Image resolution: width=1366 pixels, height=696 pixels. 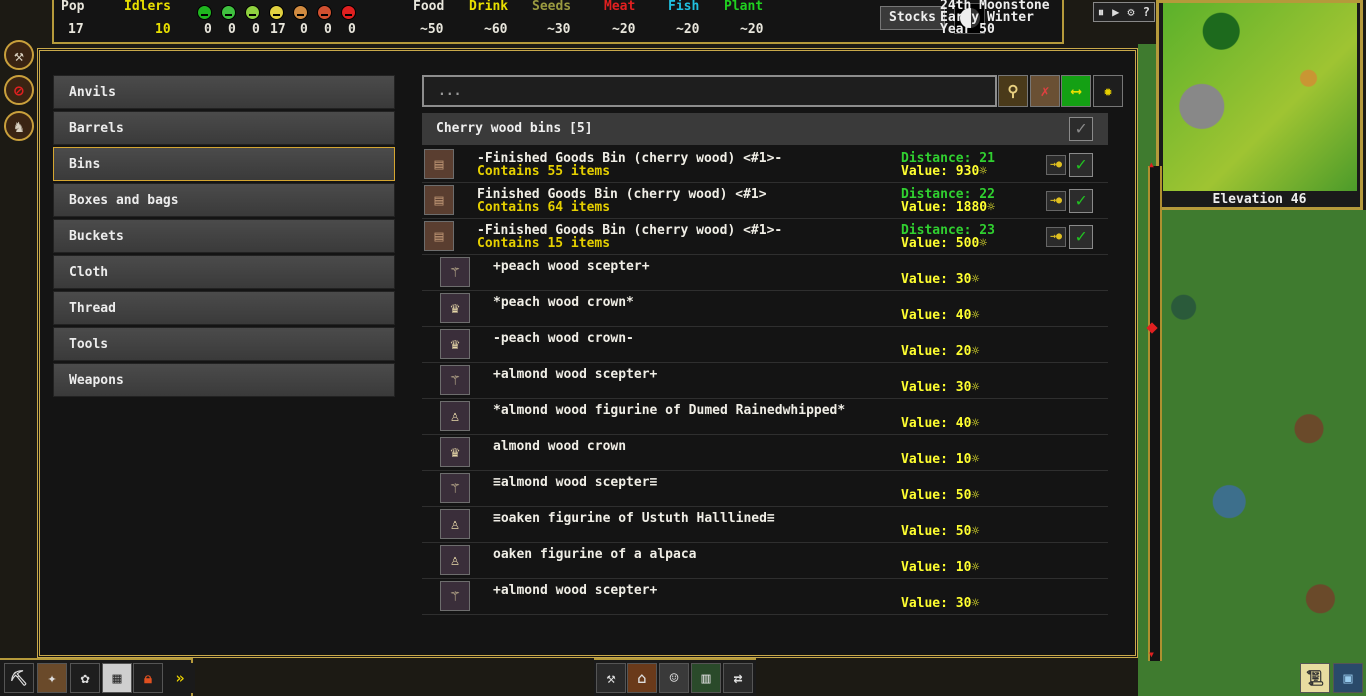 What do you see at coordinates (224, 236) in the screenshot?
I see `category-buckets: Buckets` at bounding box center [224, 236].